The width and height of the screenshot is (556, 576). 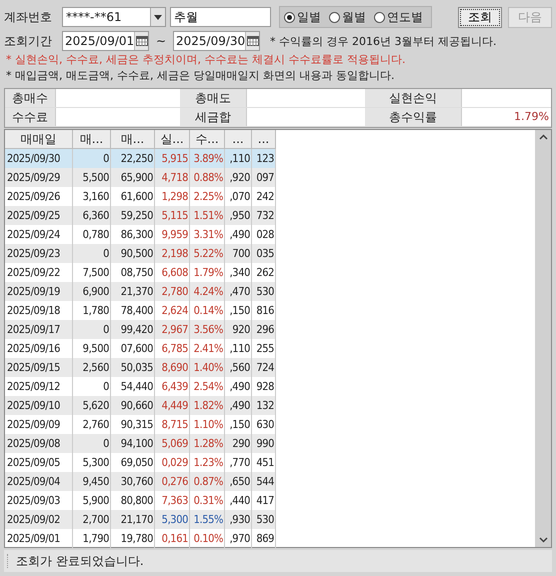 I want to click on table-row: 2025/09/30 0 22,250 5,915 3.89% ,110 123, so click(x=270, y=158).